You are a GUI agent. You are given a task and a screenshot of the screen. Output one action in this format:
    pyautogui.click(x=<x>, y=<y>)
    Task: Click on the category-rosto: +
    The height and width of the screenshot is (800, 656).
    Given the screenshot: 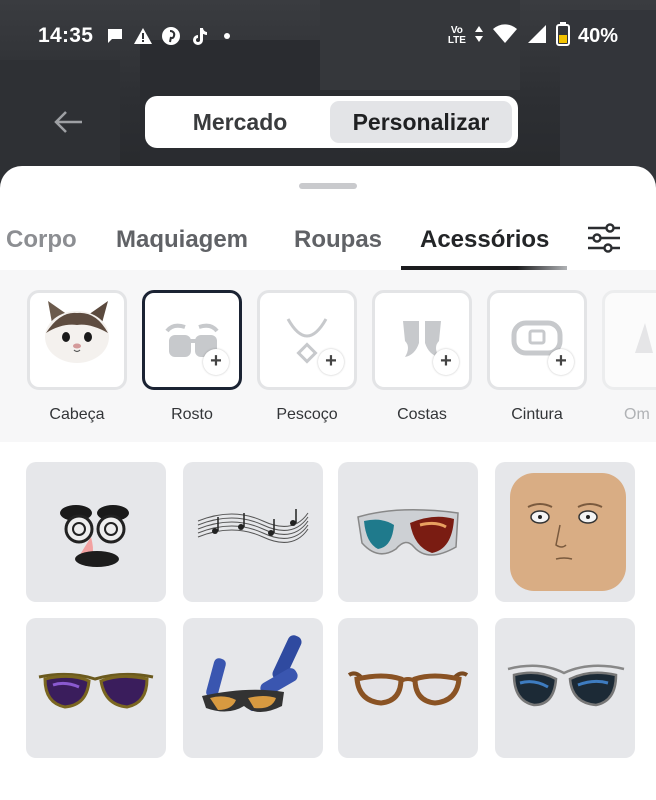 What is the action you would take?
    pyautogui.click(x=192, y=340)
    